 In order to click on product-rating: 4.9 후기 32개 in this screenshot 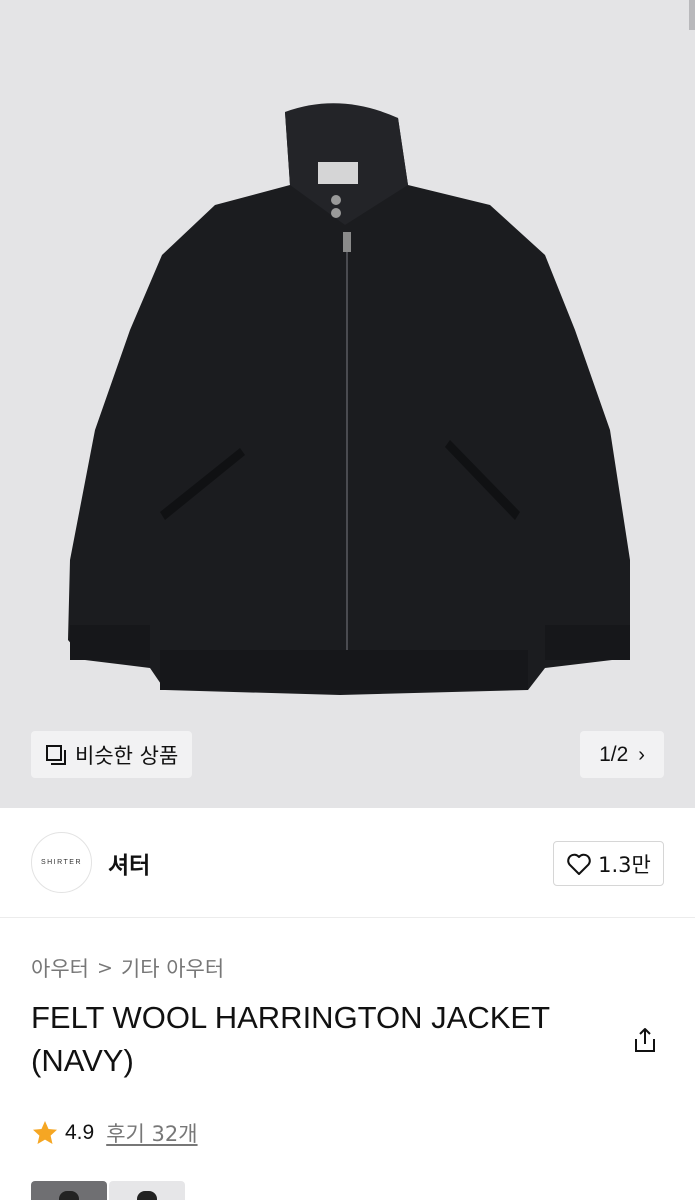, I will do `click(114, 1133)`.